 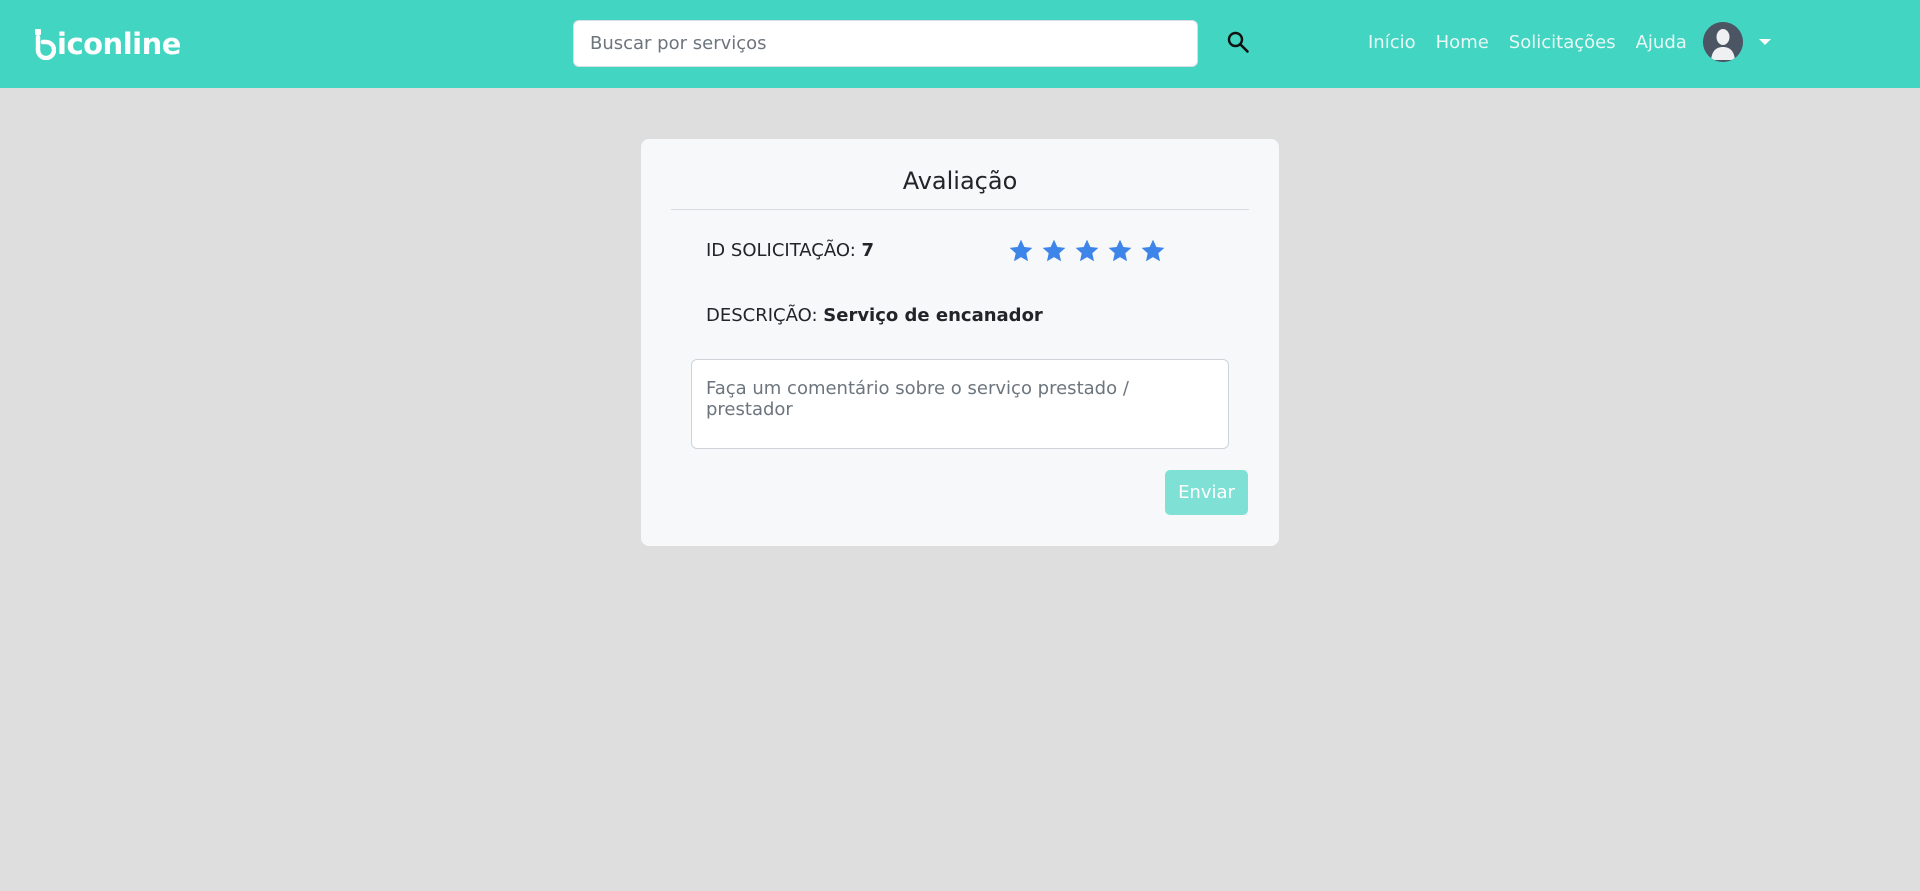 What do you see at coordinates (885, 43) in the screenshot?
I see `search-input` at bounding box center [885, 43].